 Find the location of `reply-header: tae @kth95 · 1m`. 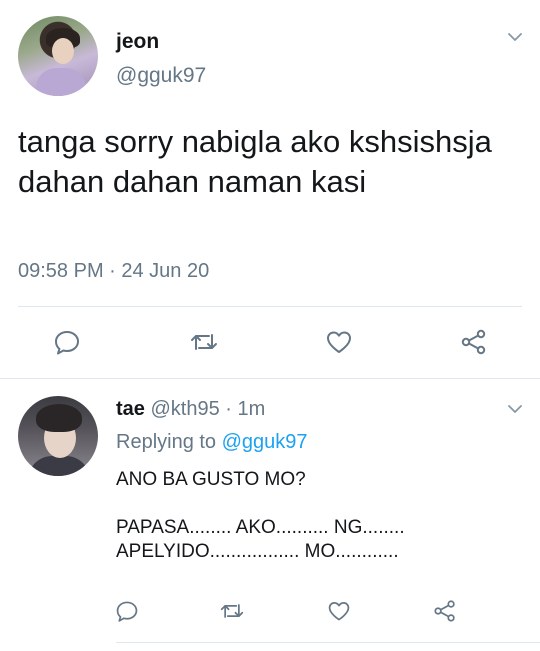

reply-header: tae @kth95 · 1m is located at coordinates (190, 409).